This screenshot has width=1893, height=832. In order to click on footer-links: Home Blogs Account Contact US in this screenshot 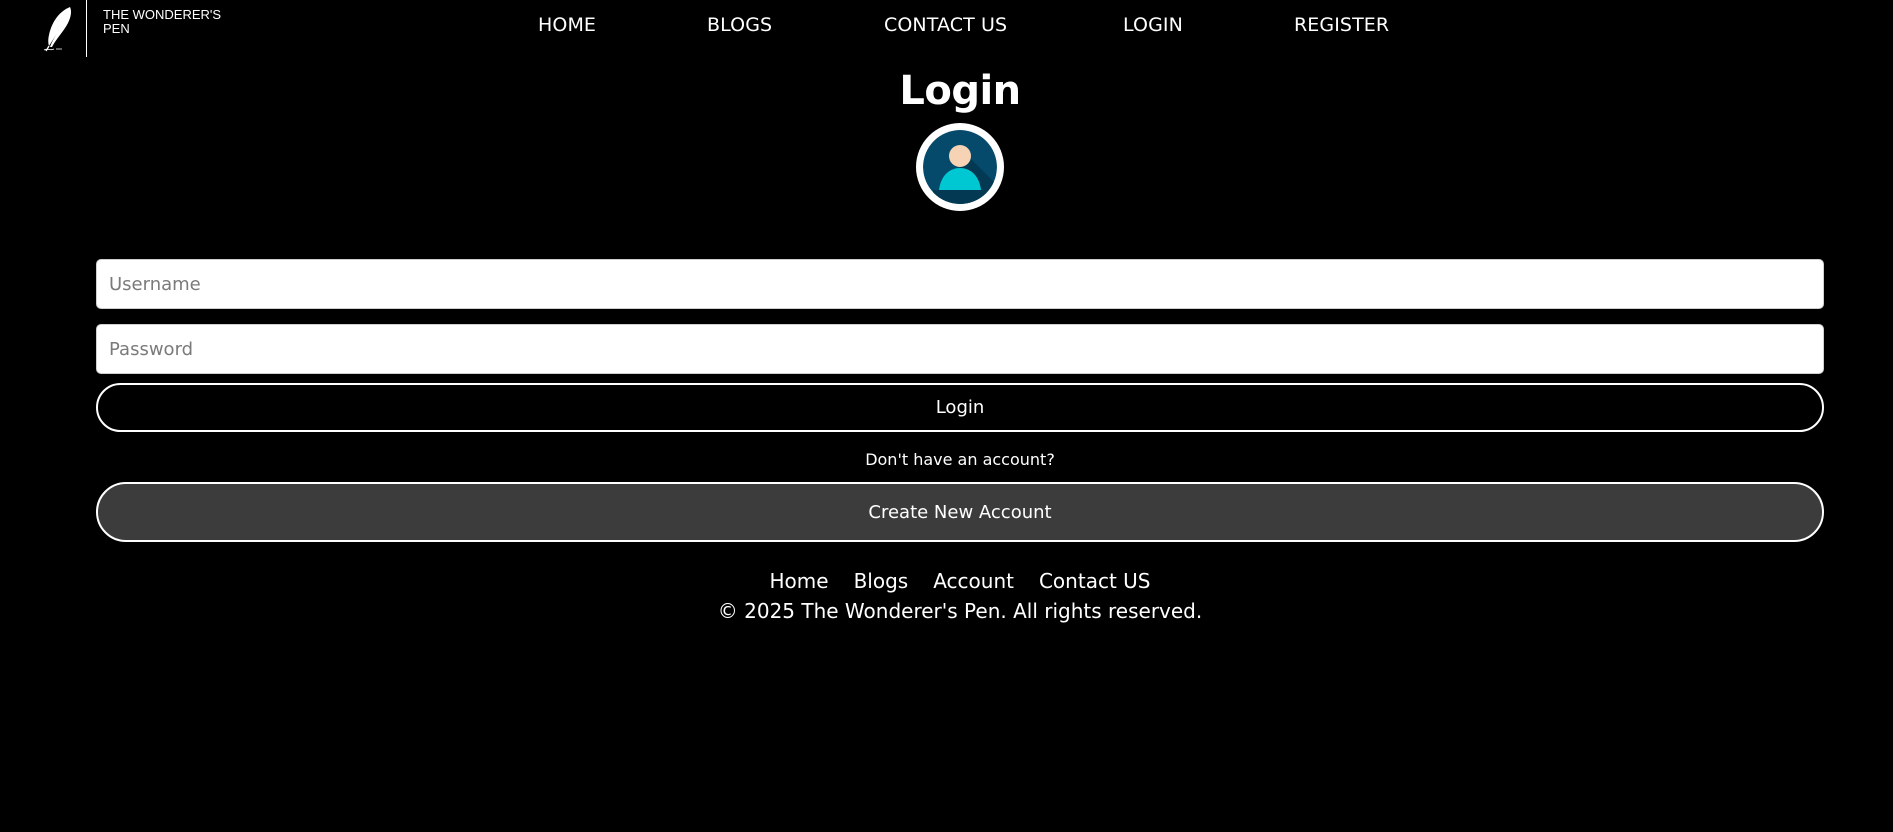, I will do `click(946, 581)`.